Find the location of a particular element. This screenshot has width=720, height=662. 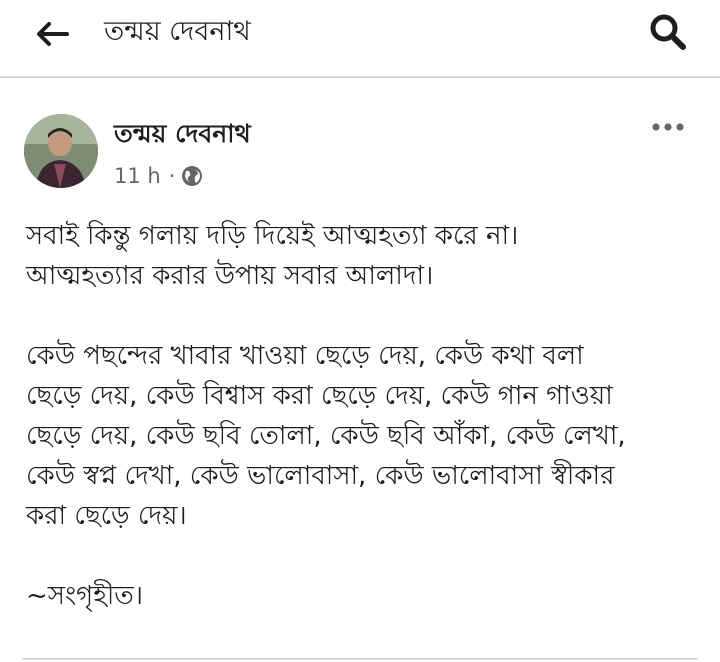

more-options-button is located at coordinates (668, 127).